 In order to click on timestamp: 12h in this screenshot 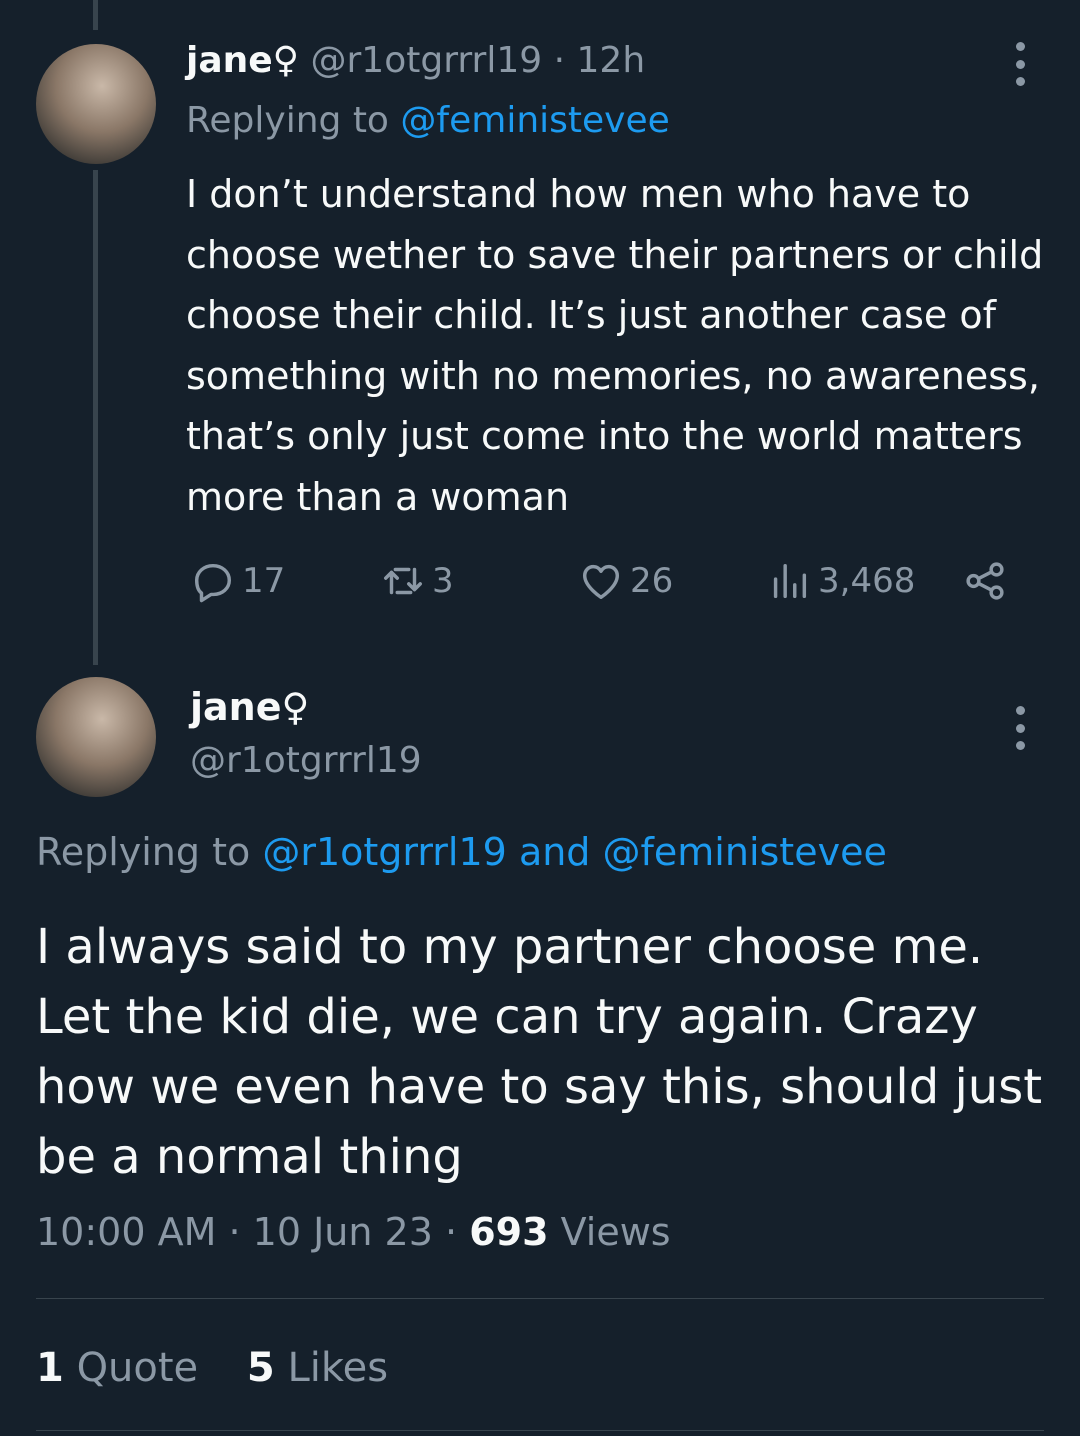, I will do `click(611, 60)`.